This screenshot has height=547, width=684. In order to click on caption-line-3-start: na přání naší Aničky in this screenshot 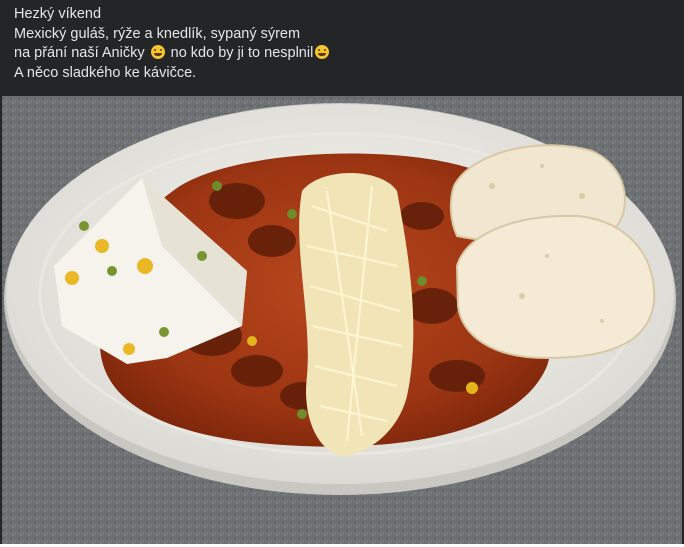, I will do `click(79, 53)`.